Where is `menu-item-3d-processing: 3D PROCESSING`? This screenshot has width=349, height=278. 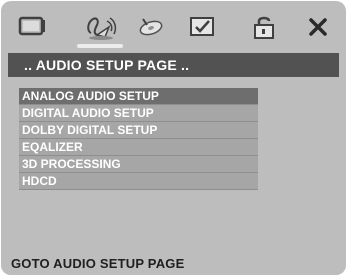 menu-item-3d-processing: 3D PROCESSING is located at coordinates (138, 164).